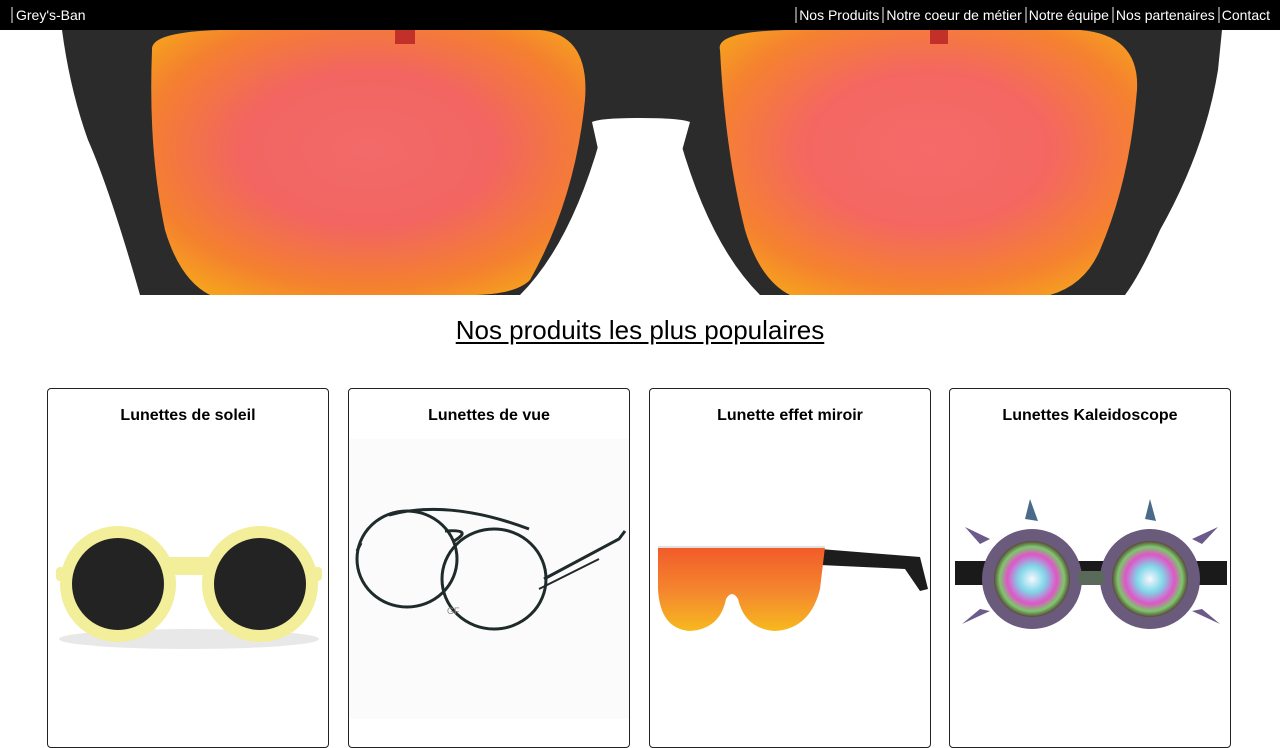 This screenshot has height=748, width=1280. What do you see at coordinates (1090, 579) in the screenshot?
I see `product-image-kaleidoscope-goggles` at bounding box center [1090, 579].